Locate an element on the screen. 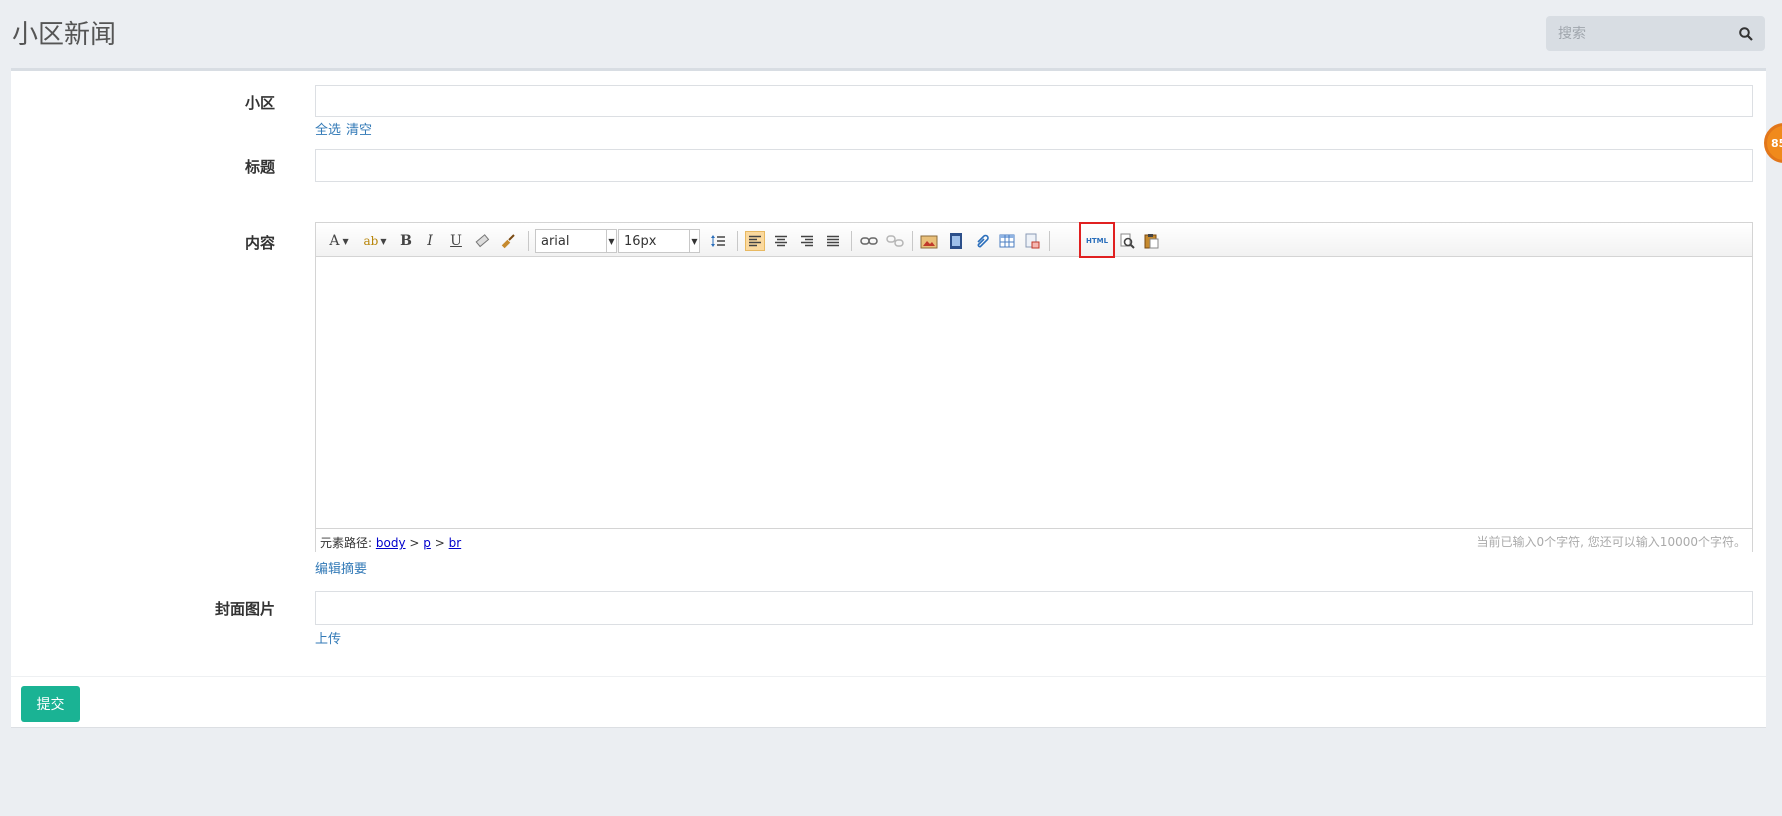 The width and height of the screenshot is (1782, 816). cover-label: 封面图片 is located at coordinates (244, 609).